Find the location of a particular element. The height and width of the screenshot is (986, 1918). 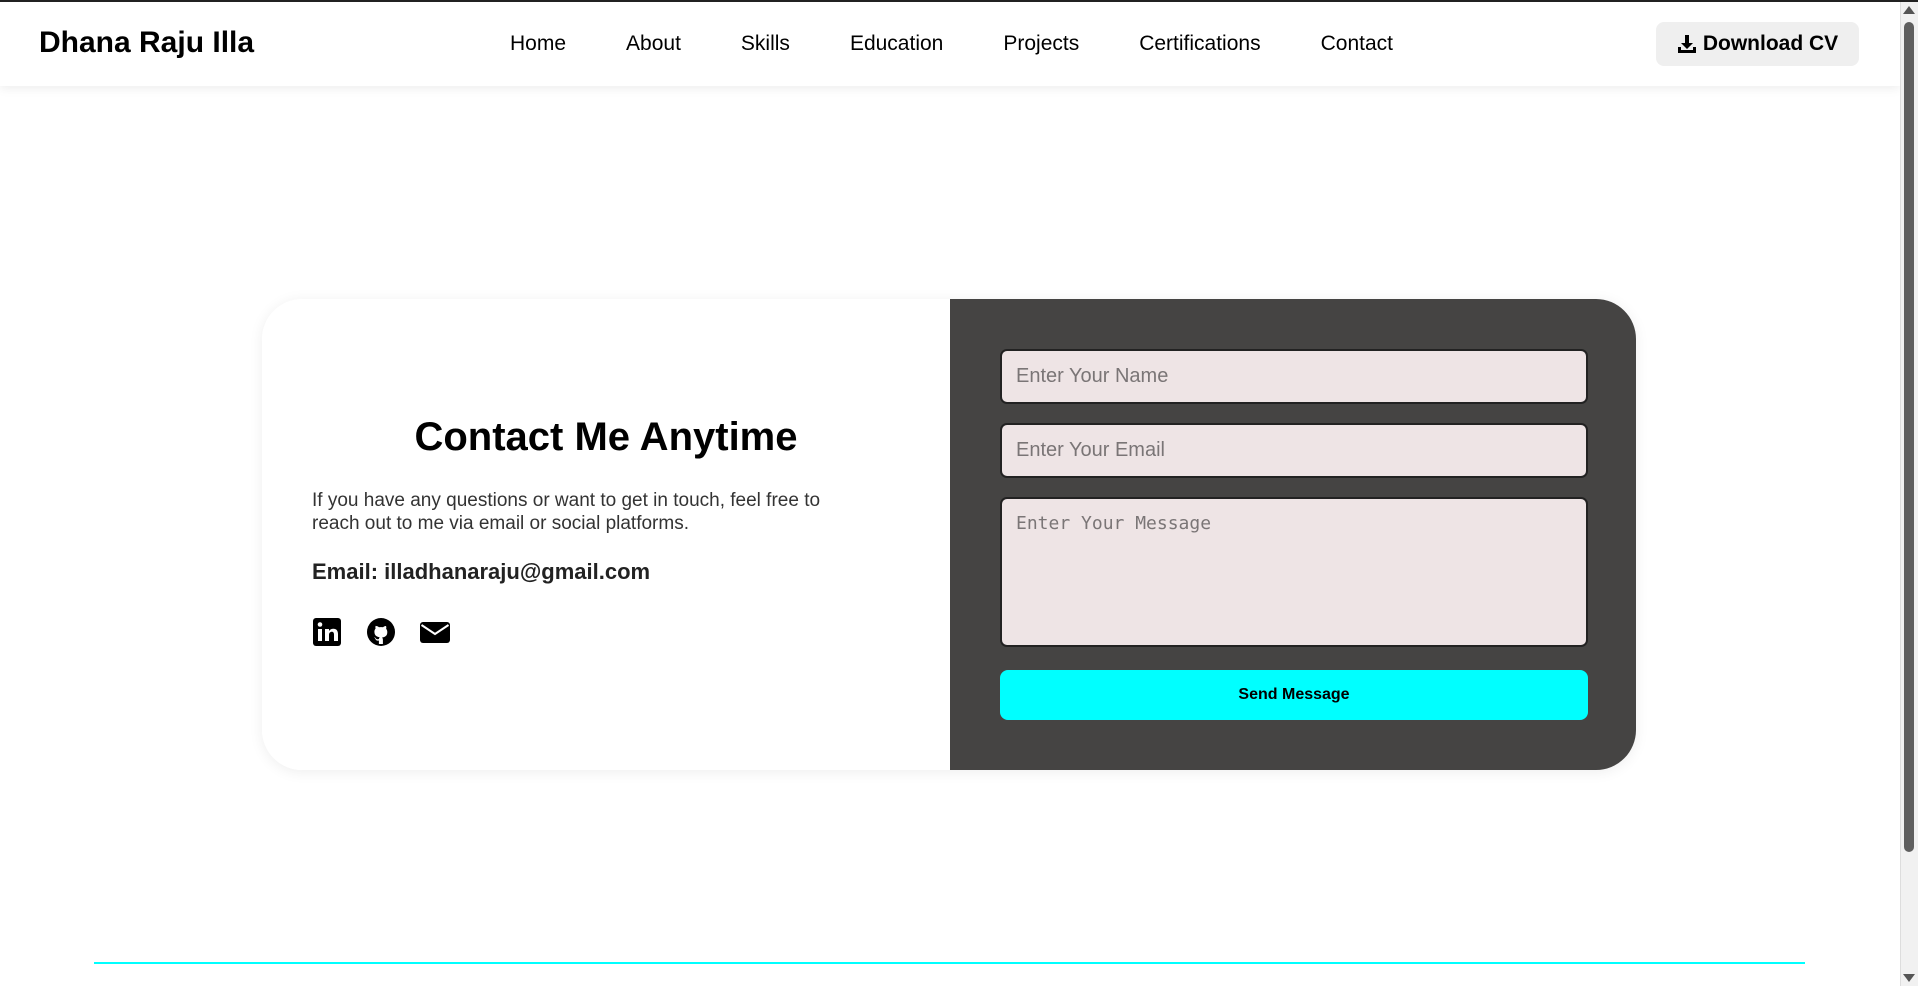

linkedin-icon is located at coordinates (327, 632).